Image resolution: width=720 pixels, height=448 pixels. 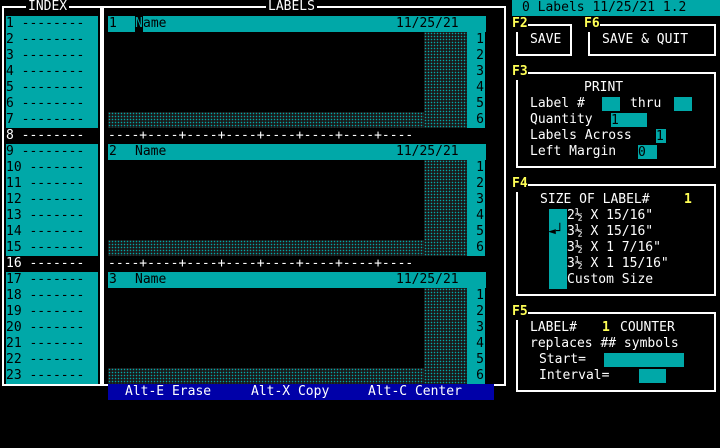 What do you see at coordinates (113, 151) in the screenshot?
I see `label-number: 2` at bounding box center [113, 151].